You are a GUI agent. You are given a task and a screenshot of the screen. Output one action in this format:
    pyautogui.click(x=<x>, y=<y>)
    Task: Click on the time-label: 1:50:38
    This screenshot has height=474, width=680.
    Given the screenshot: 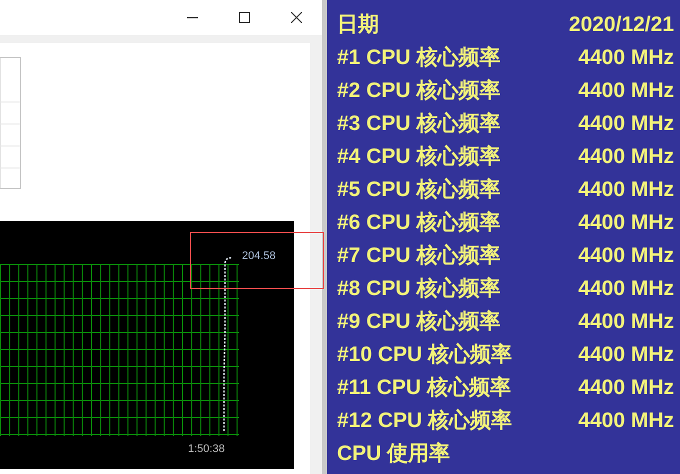 What is the action you would take?
    pyautogui.click(x=206, y=449)
    